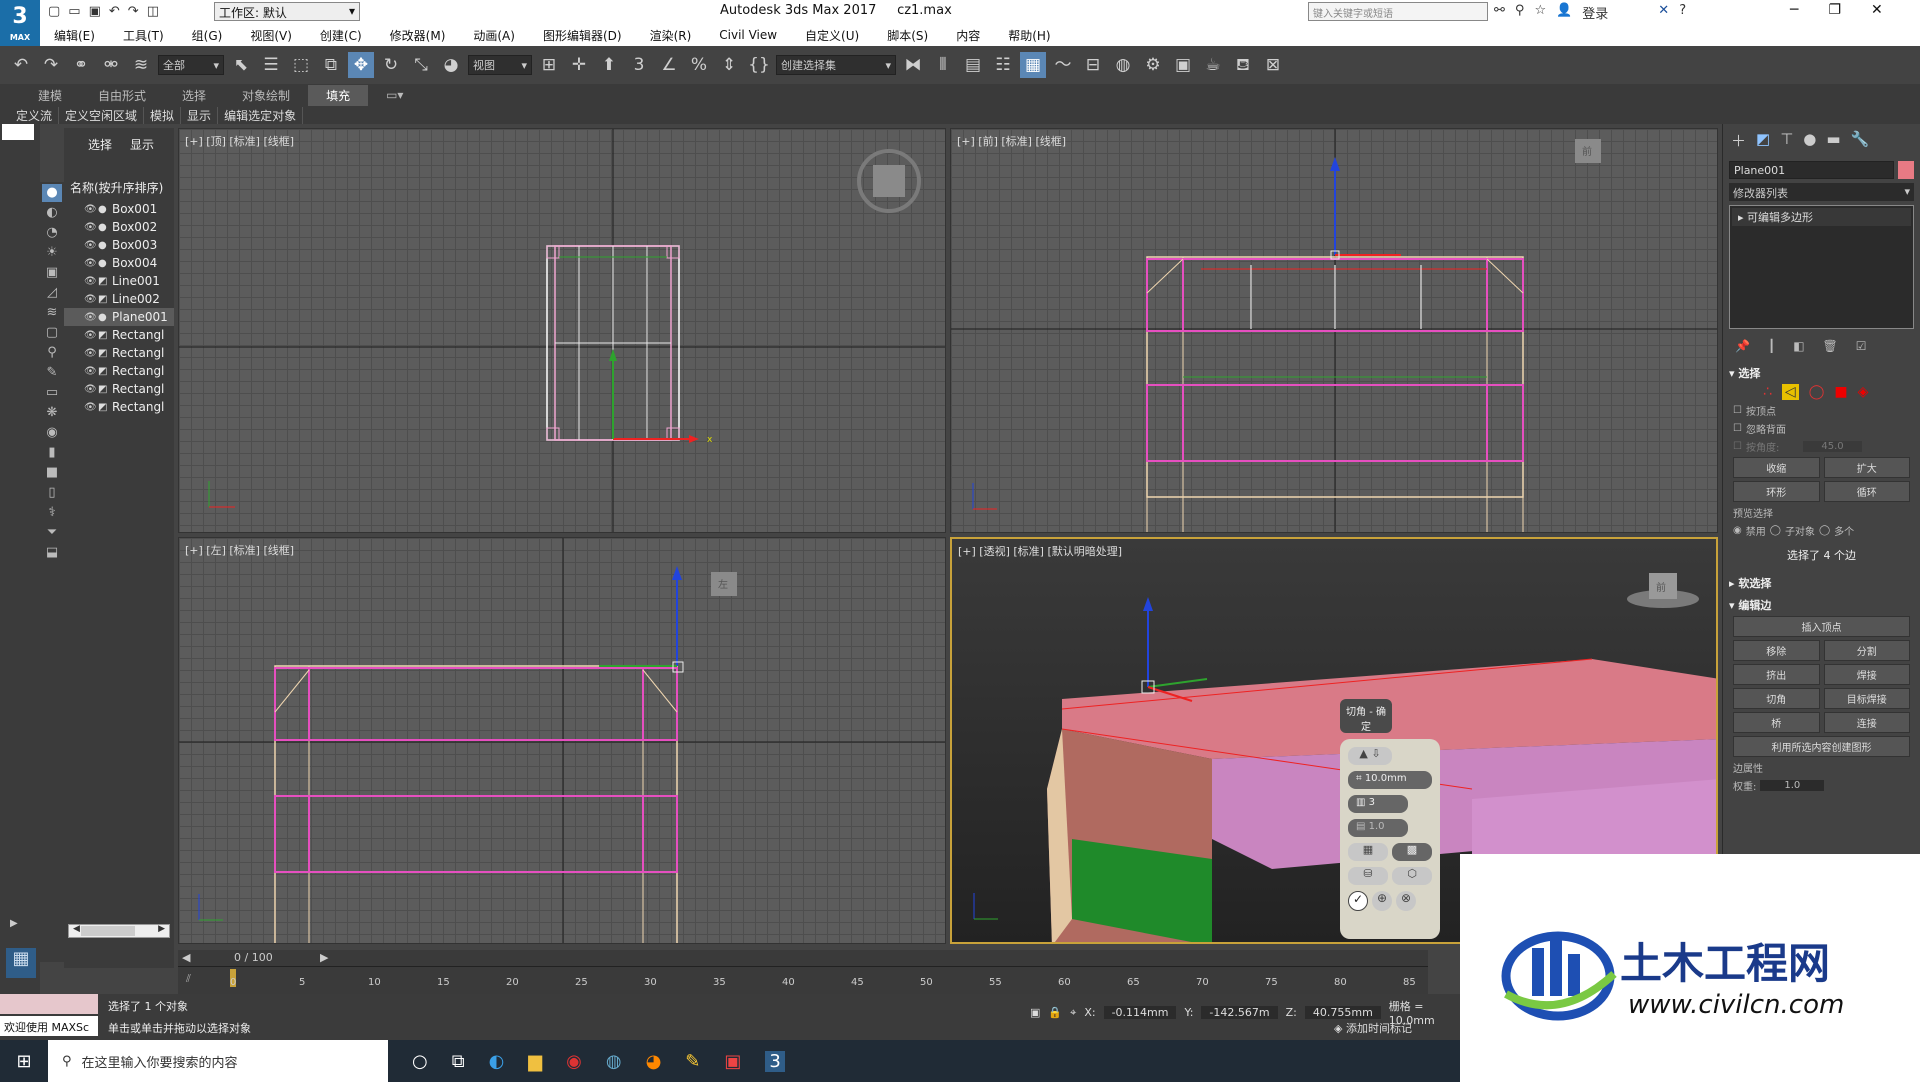 Image resolution: width=1920 pixels, height=1082 pixels. I want to click on spinner-snap-icon: ⇕, so click(729, 65).